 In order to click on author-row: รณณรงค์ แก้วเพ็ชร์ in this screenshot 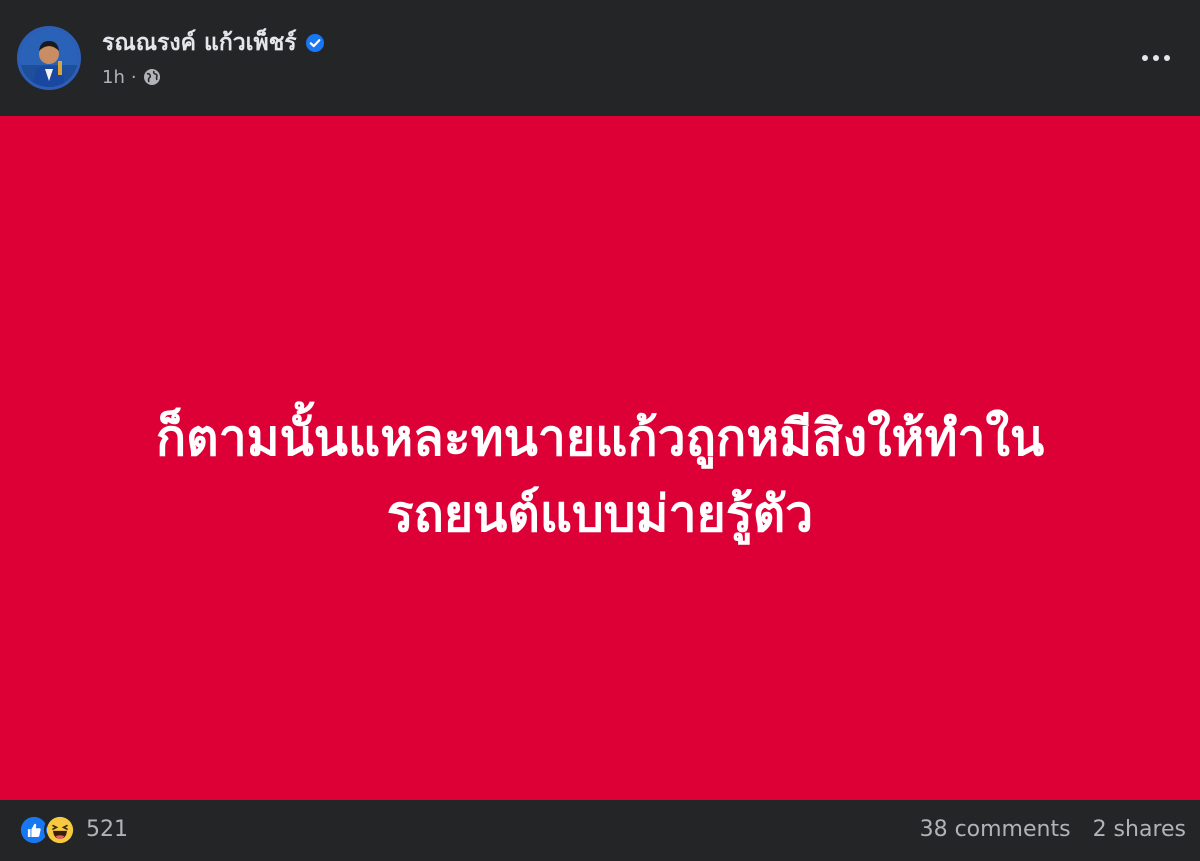, I will do `click(213, 43)`.